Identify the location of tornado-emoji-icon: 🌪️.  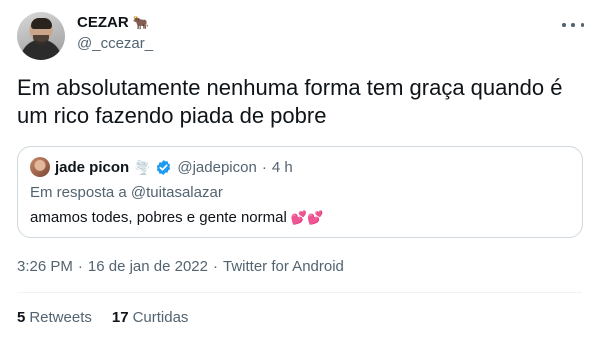
(142, 167).